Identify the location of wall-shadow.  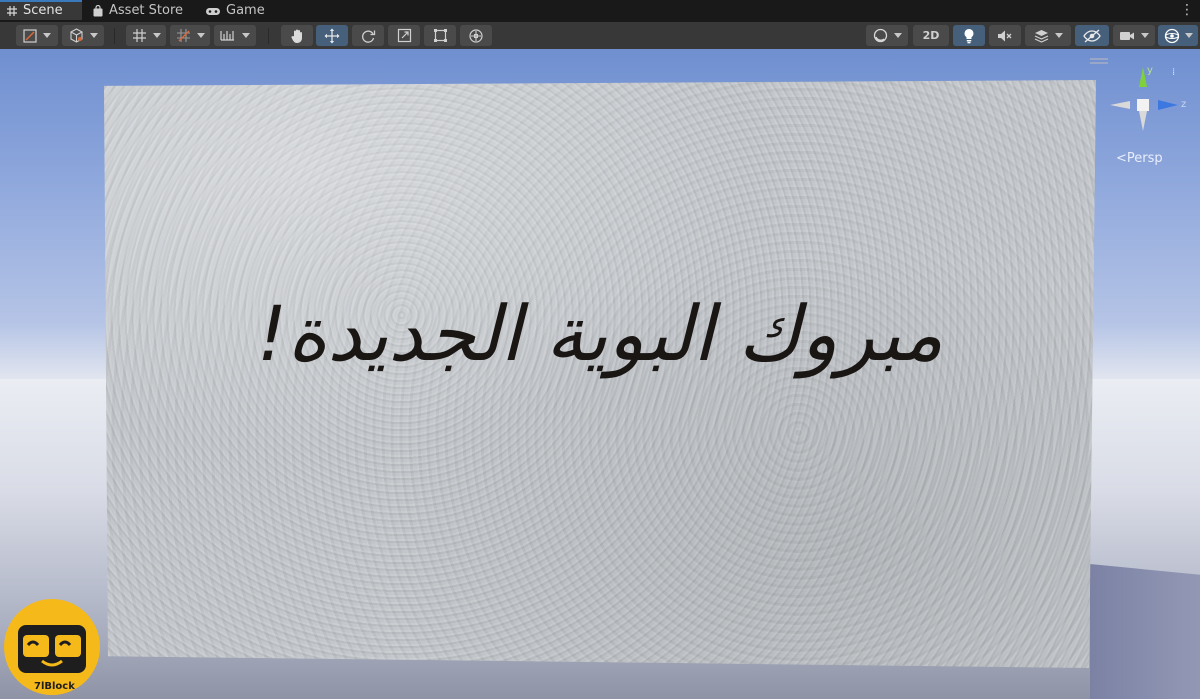
(1145, 631).